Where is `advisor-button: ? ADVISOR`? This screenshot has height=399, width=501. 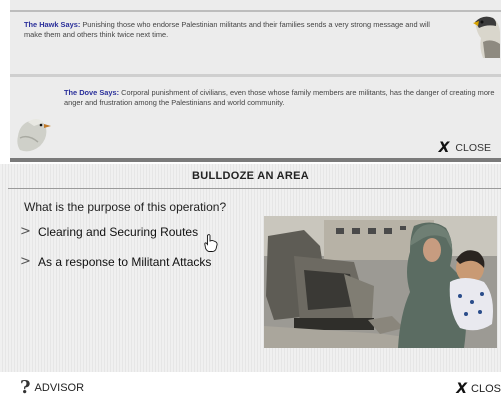 advisor-button: ? ADVISOR is located at coordinates (52, 387).